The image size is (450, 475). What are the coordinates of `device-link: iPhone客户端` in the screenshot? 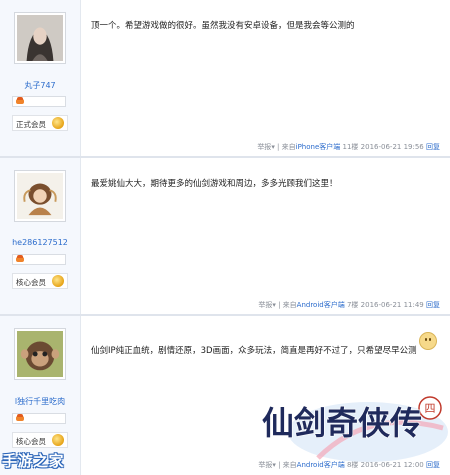 It's located at (318, 147).